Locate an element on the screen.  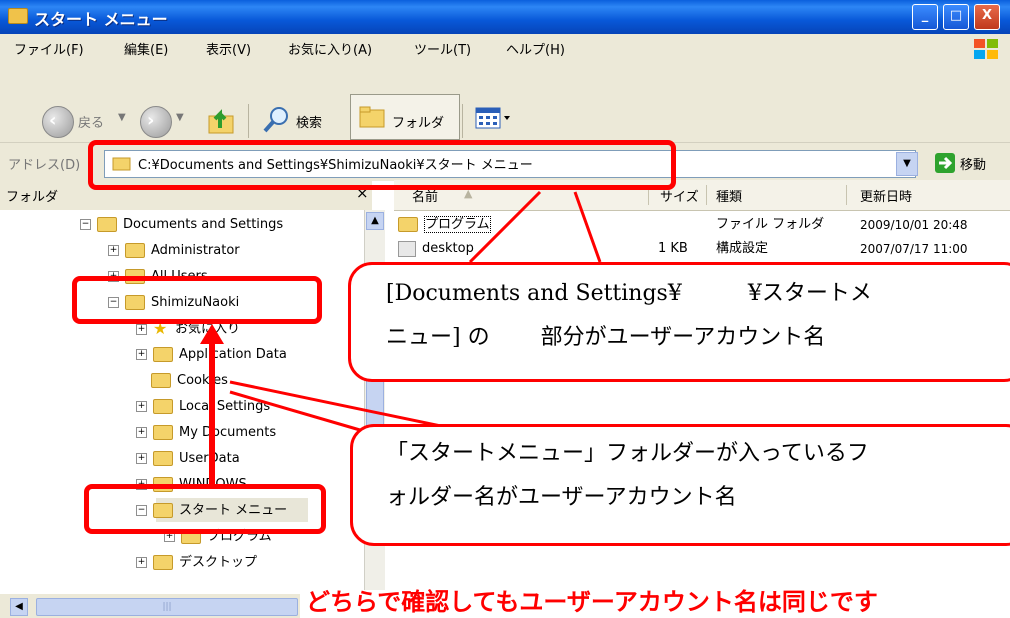
address-highlight-box is located at coordinates (382, 165).